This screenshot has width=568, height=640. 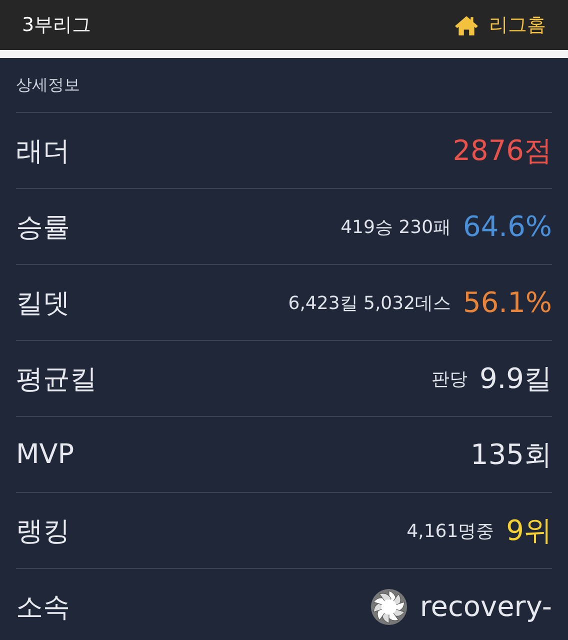 What do you see at coordinates (529, 530) in the screenshot?
I see `stat-value: 9위` at bounding box center [529, 530].